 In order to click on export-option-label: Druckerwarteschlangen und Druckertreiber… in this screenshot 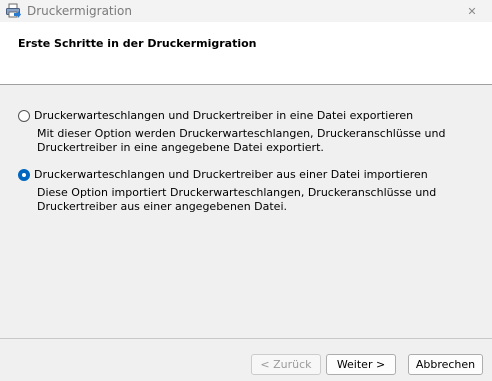, I will do `click(223, 115)`.